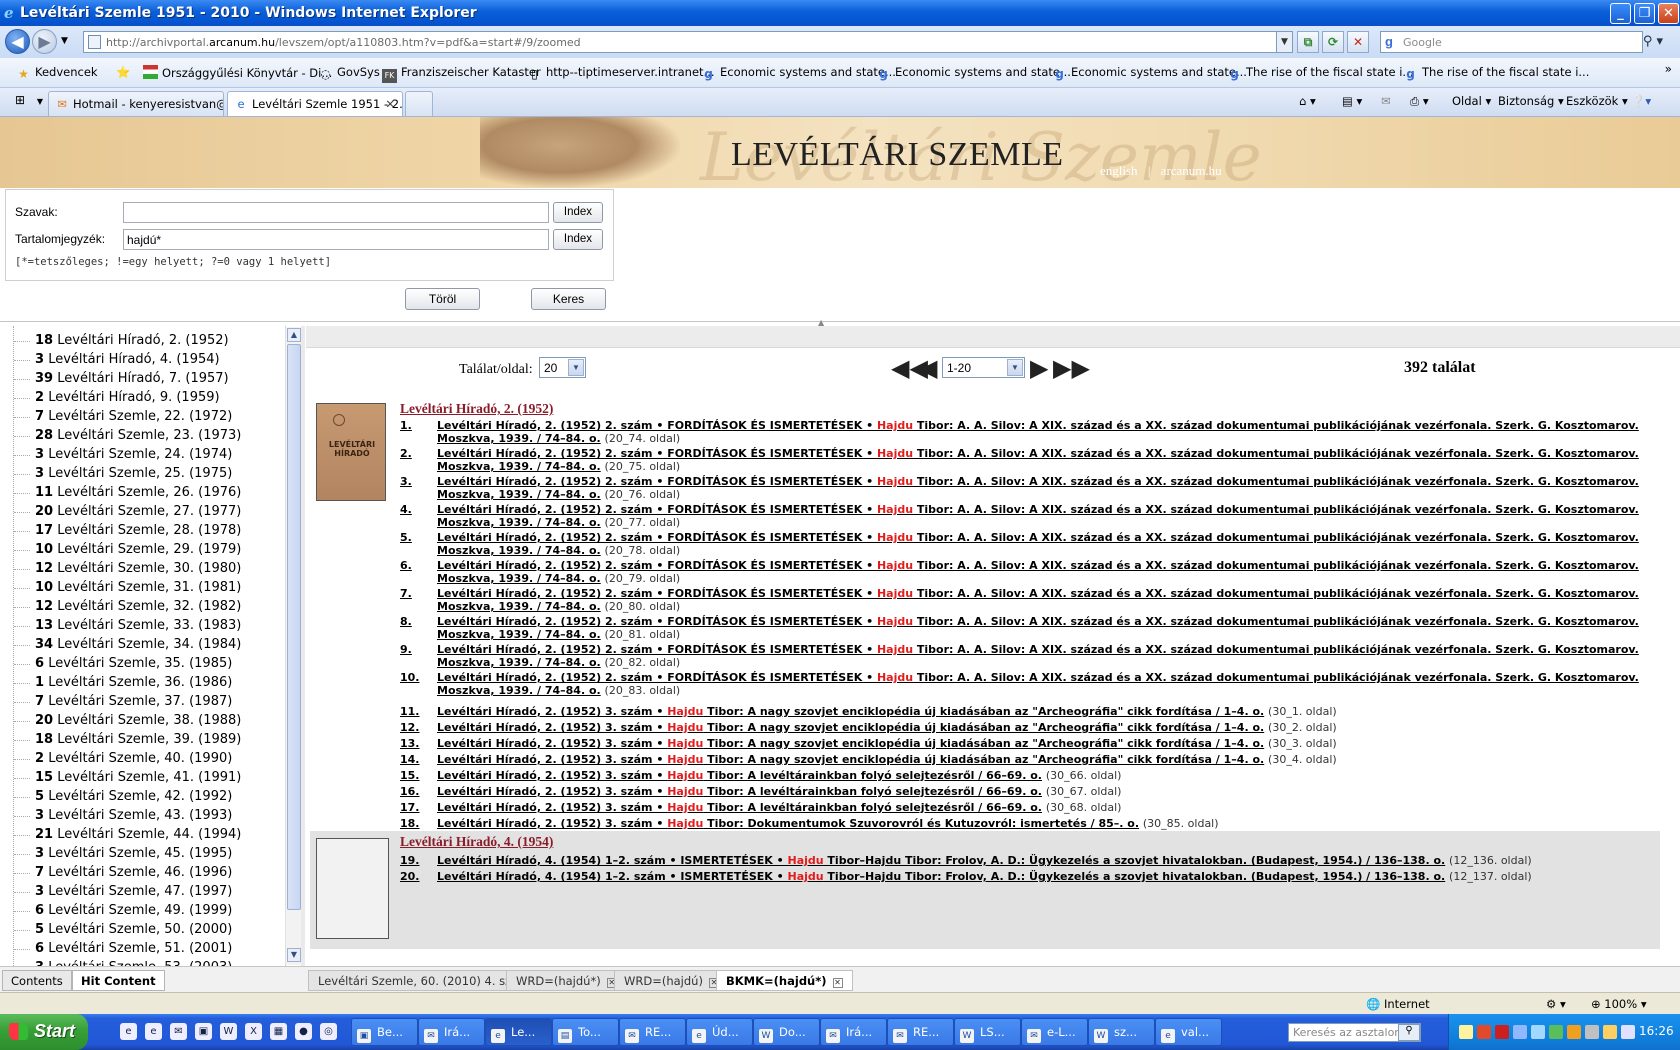 This screenshot has width=1680, height=1050. What do you see at coordinates (138, 606) in the screenshot?
I see `tree-item: 12 Levéltári Szemle, 32. (1982)` at bounding box center [138, 606].